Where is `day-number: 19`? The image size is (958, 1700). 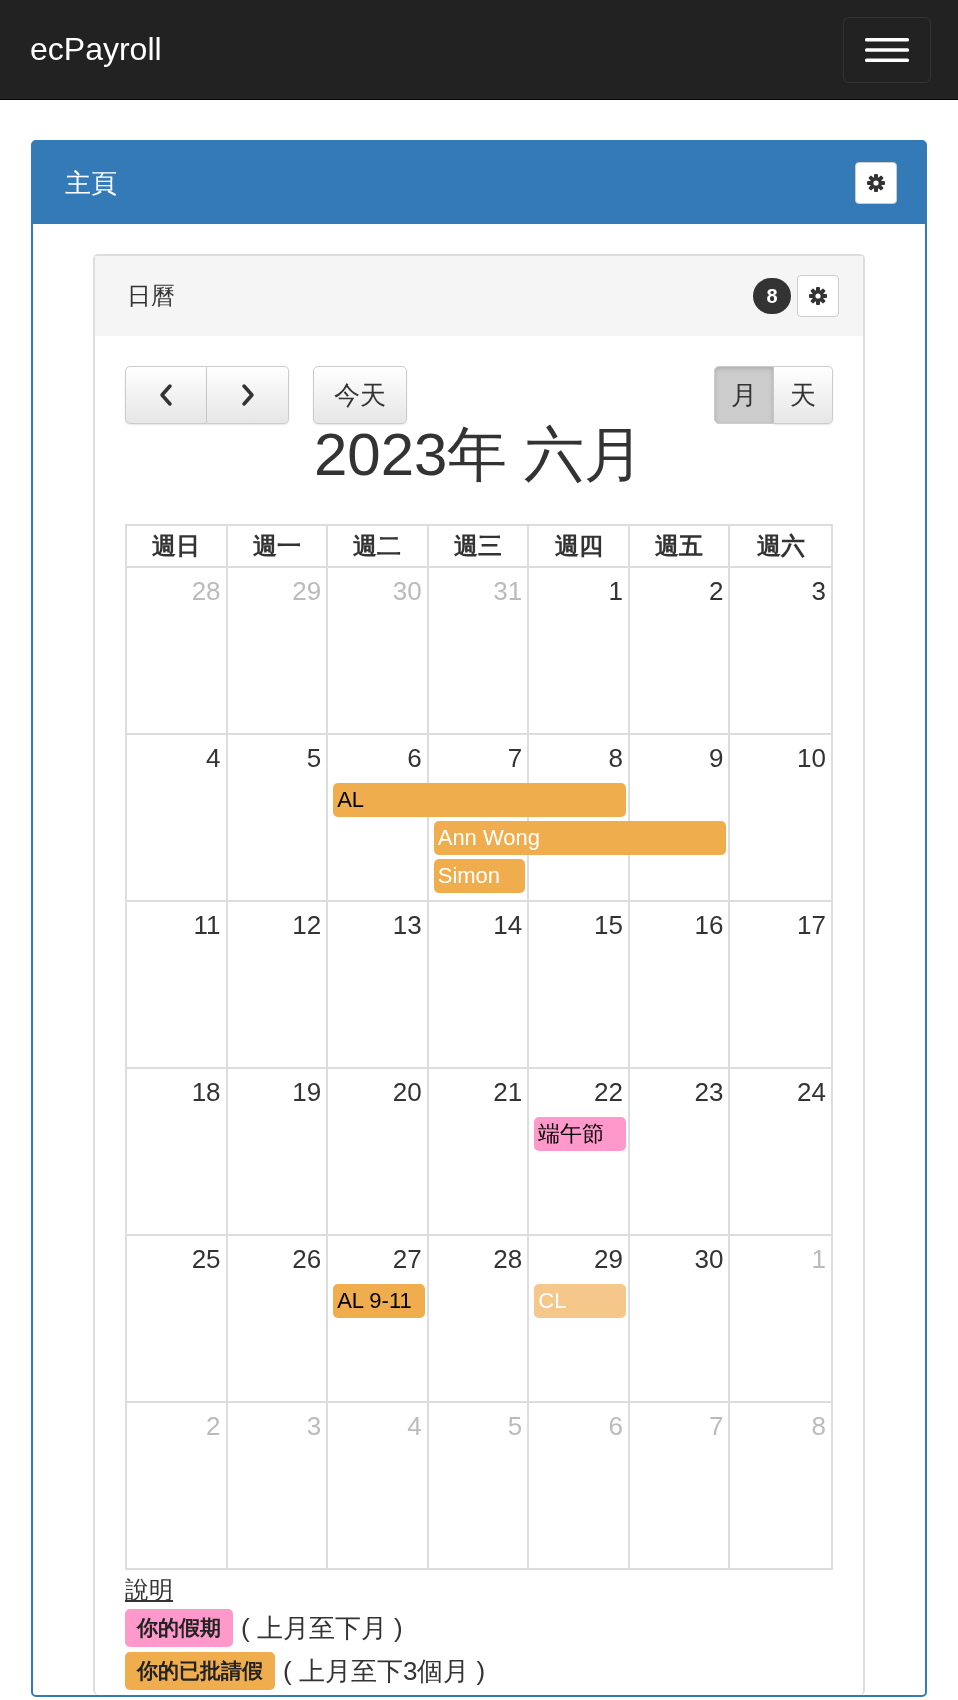
day-number: 19 is located at coordinates (307, 1092).